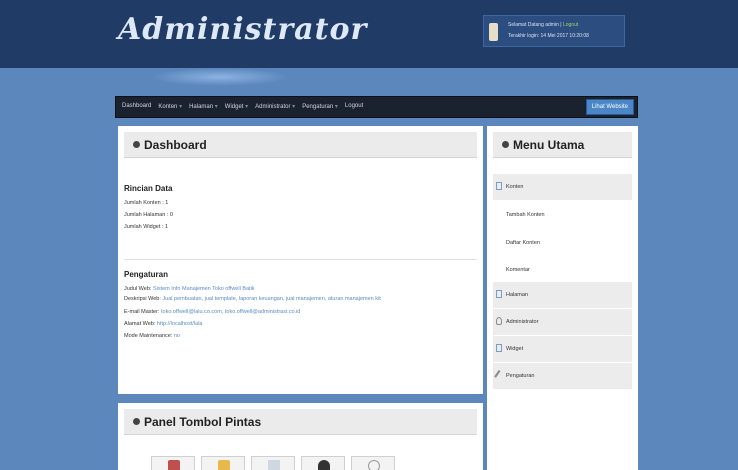 The width and height of the screenshot is (738, 470). I want to click on user-greeting-text: Selamat Datang admin, so click(533, 25).